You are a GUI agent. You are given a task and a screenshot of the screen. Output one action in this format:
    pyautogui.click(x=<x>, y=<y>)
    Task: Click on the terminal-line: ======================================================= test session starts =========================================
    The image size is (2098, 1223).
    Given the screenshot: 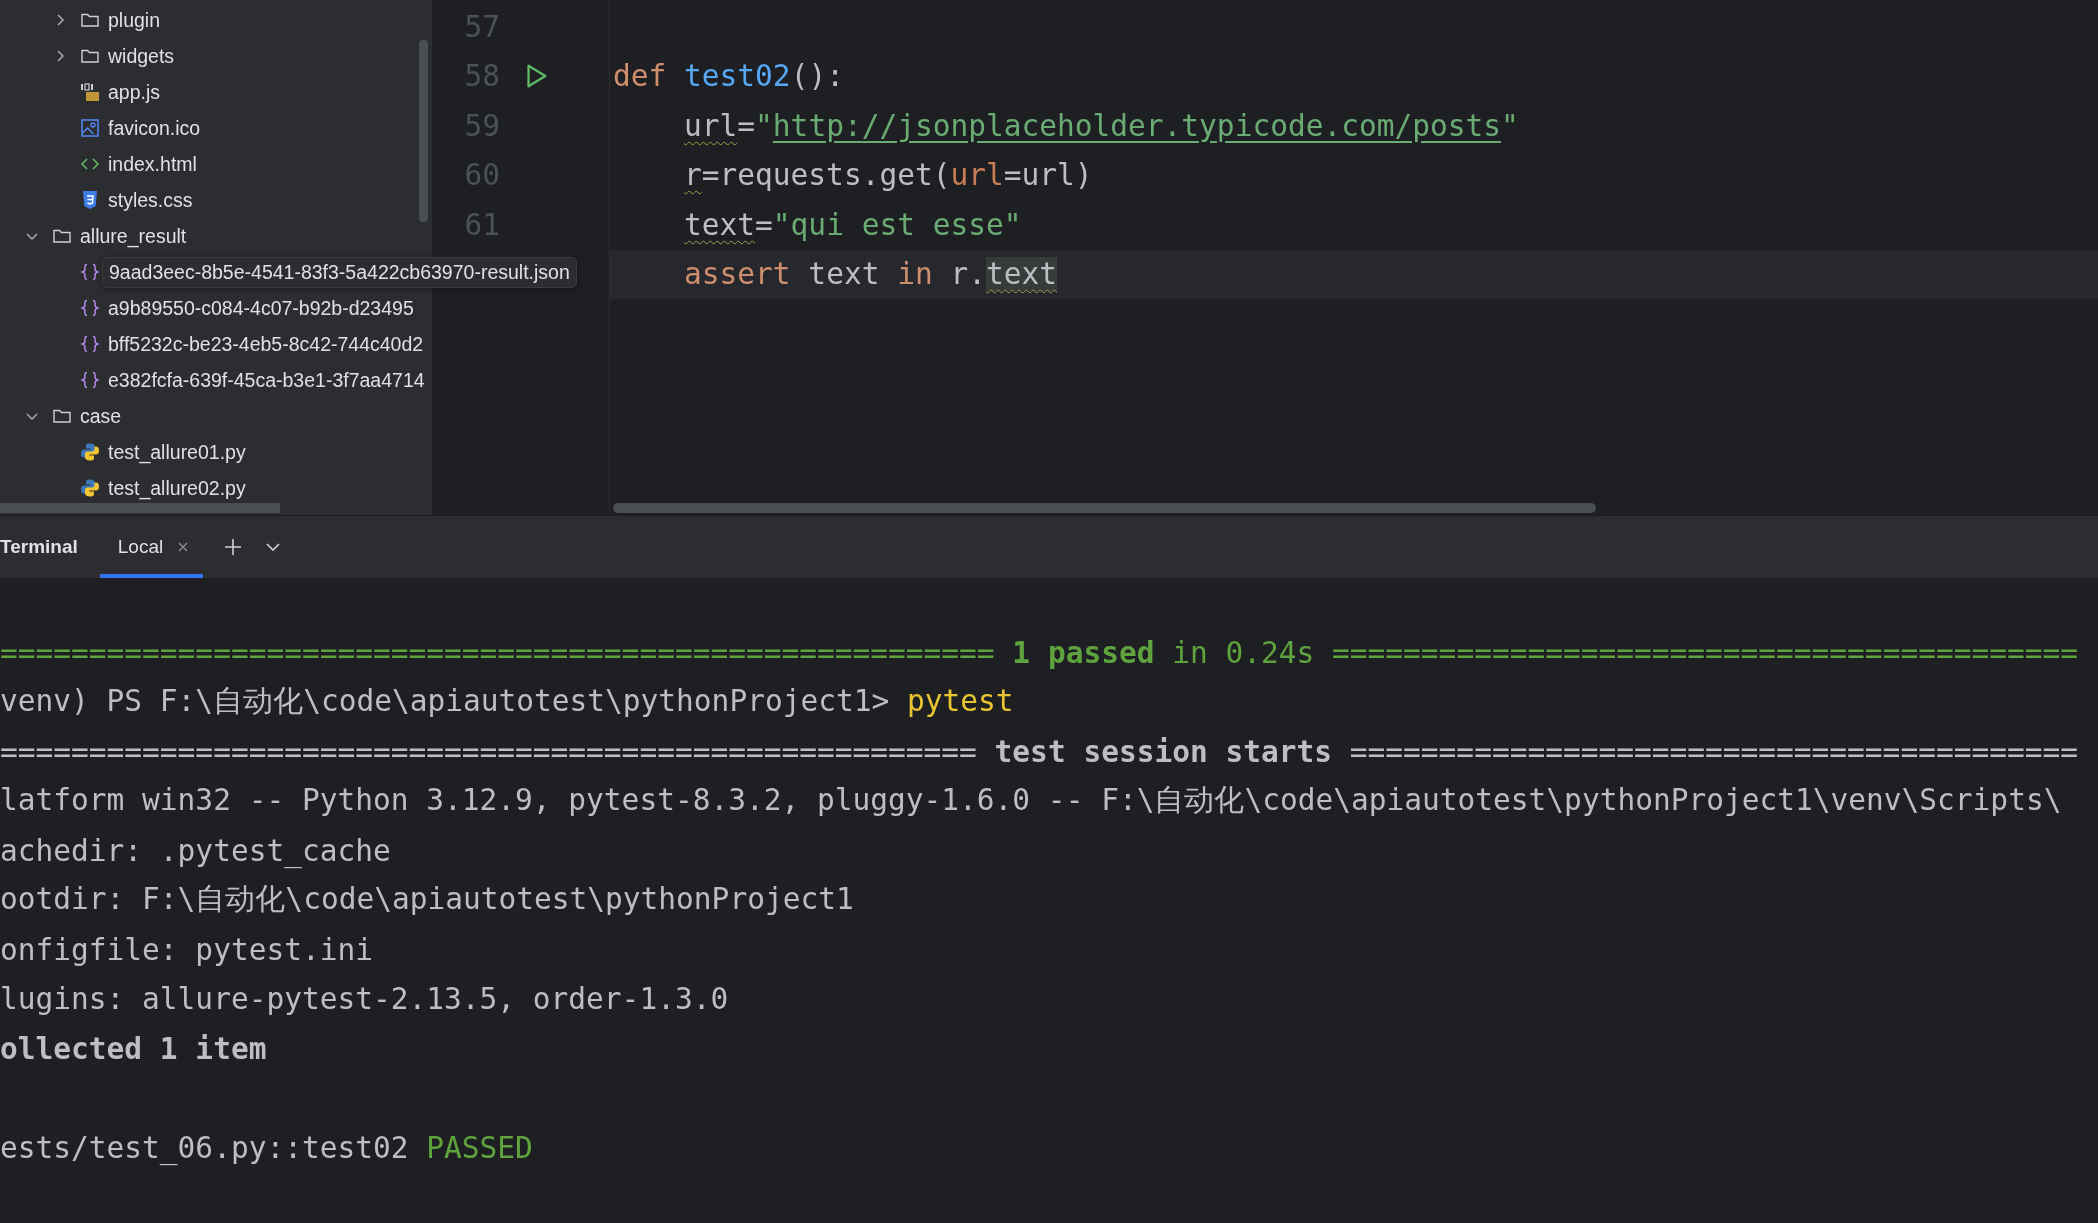 What is the action you would take?
    pyautogui.click(x=1039, y=751)
    